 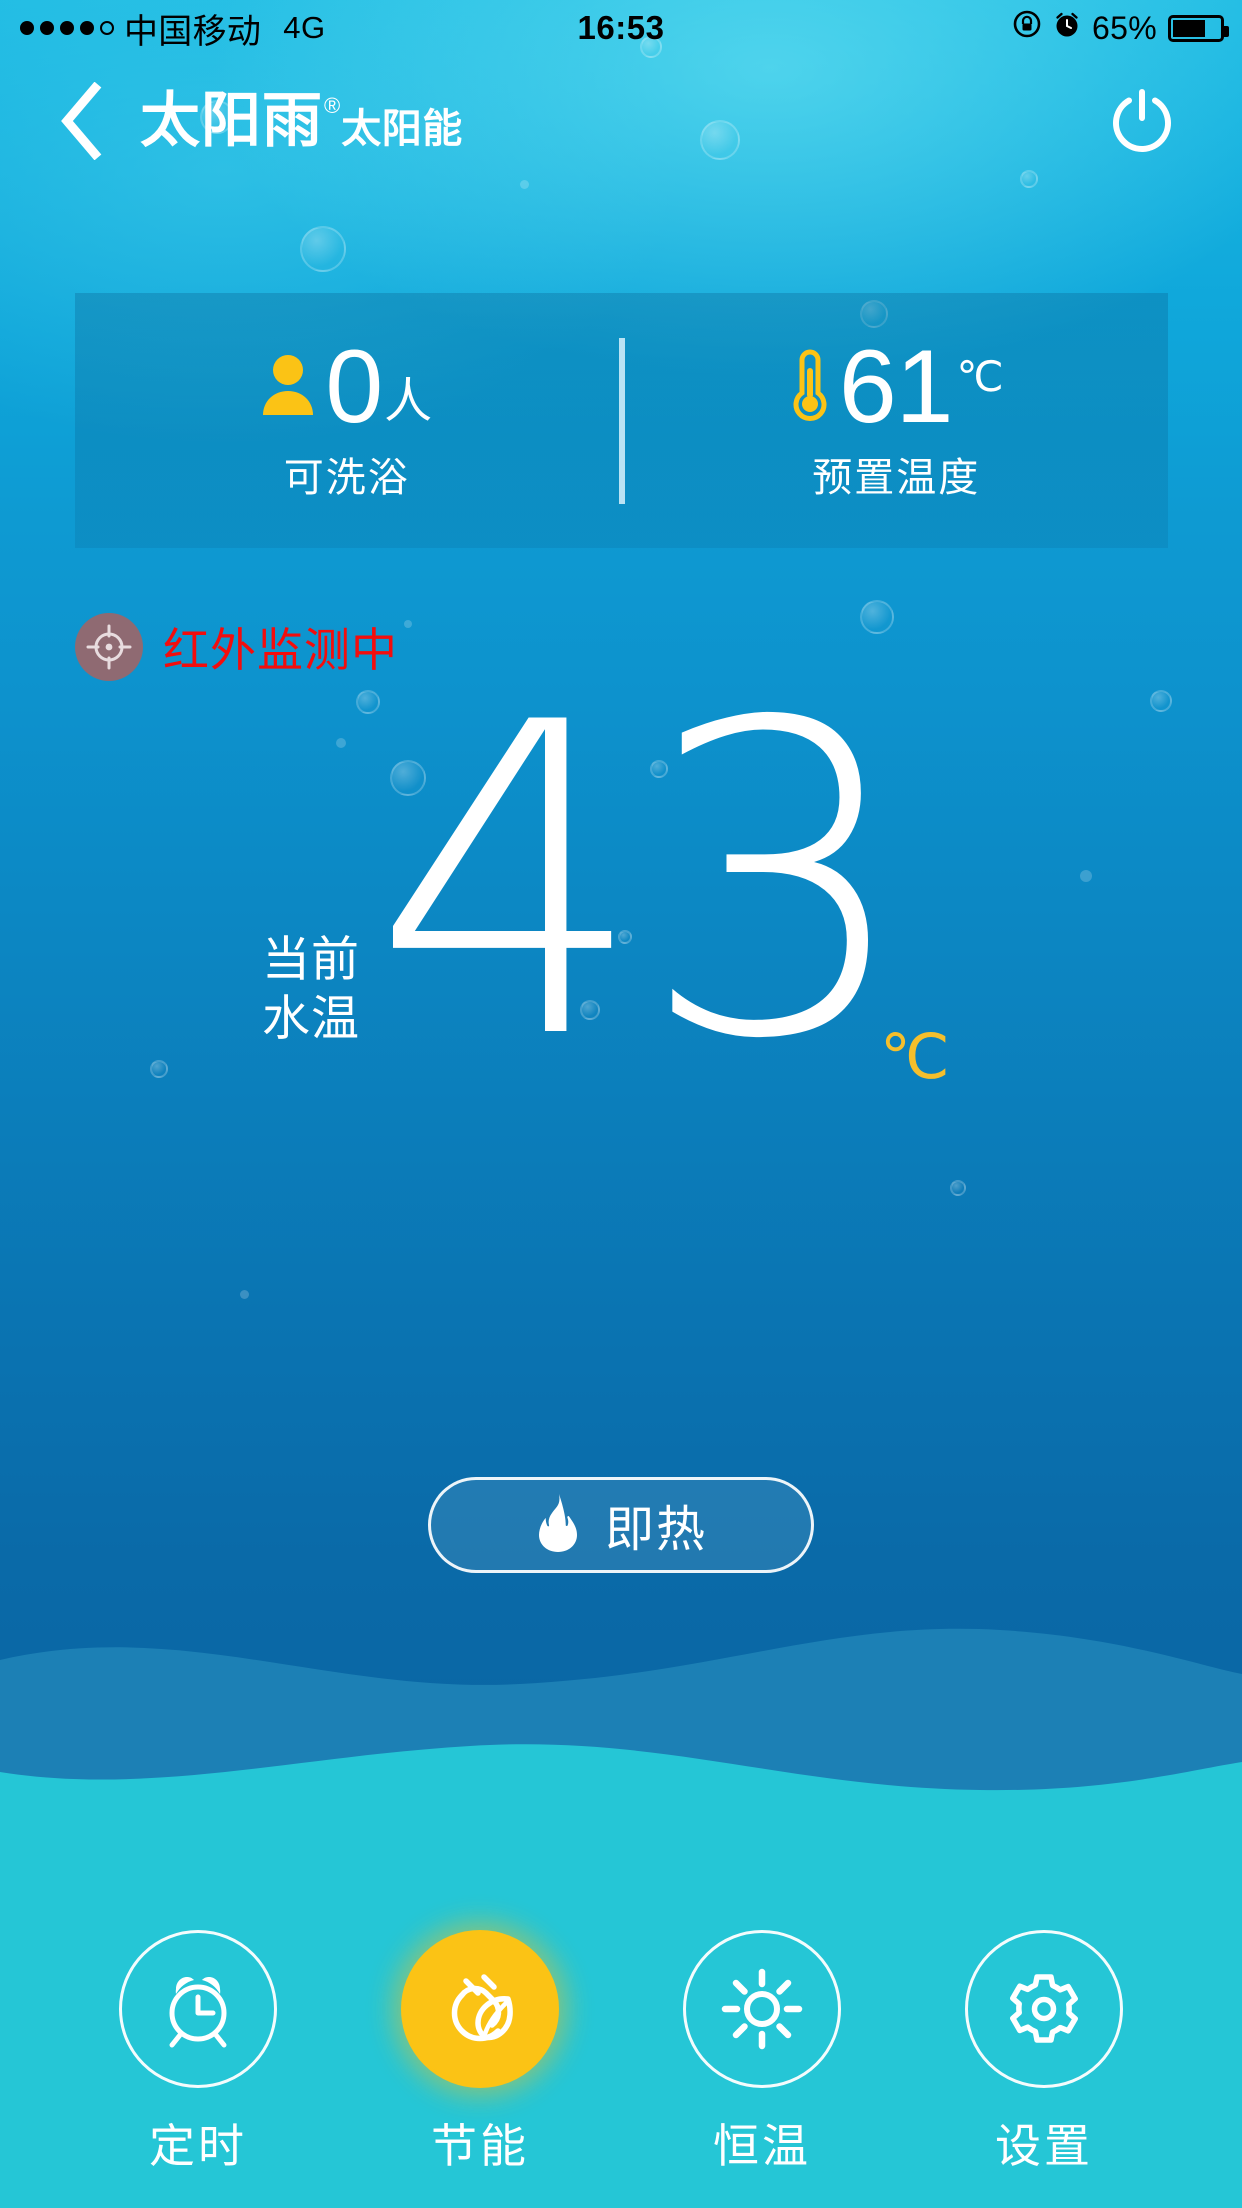 I want to click on current-temp-label: 当前 水温, so click(x=311, y=989).